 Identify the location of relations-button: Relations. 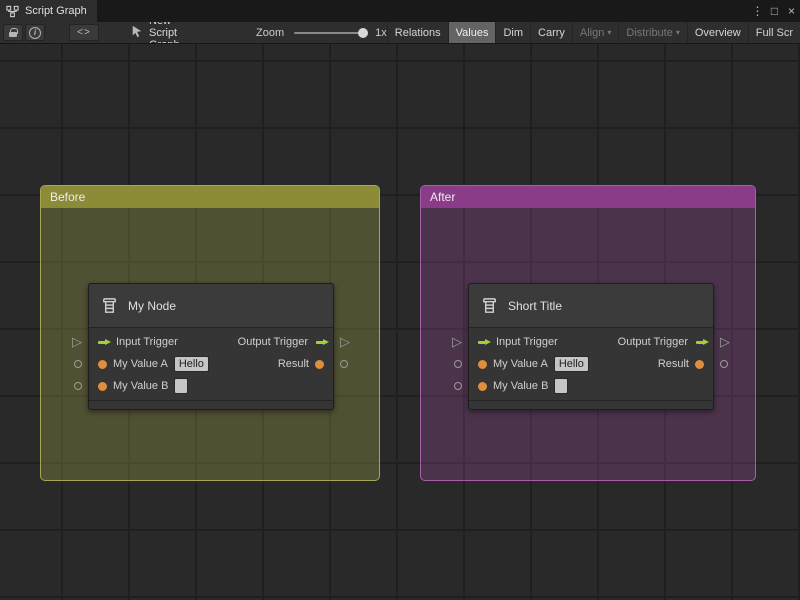
(417, 32).